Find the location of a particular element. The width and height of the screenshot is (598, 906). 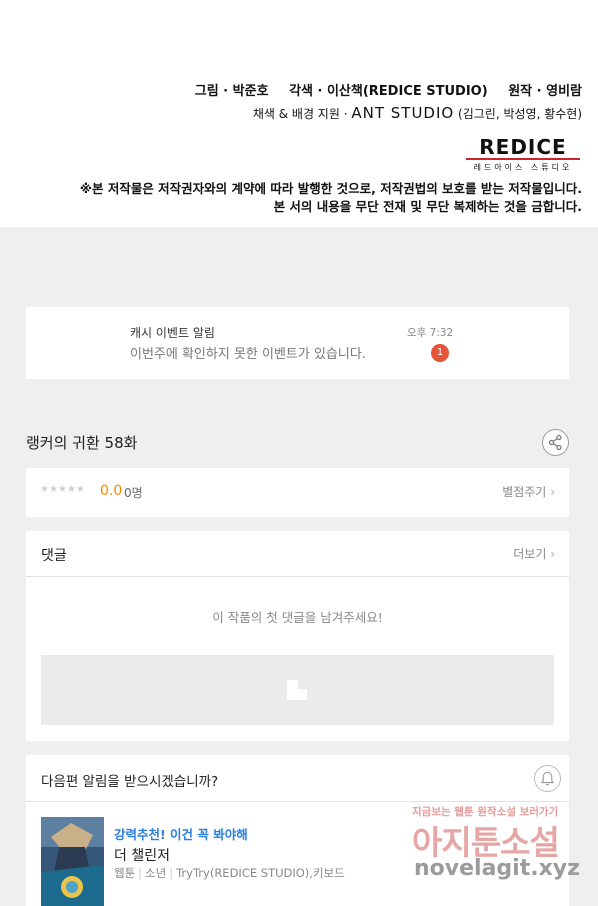

comment-input-box is located at coordinates (297, 690).